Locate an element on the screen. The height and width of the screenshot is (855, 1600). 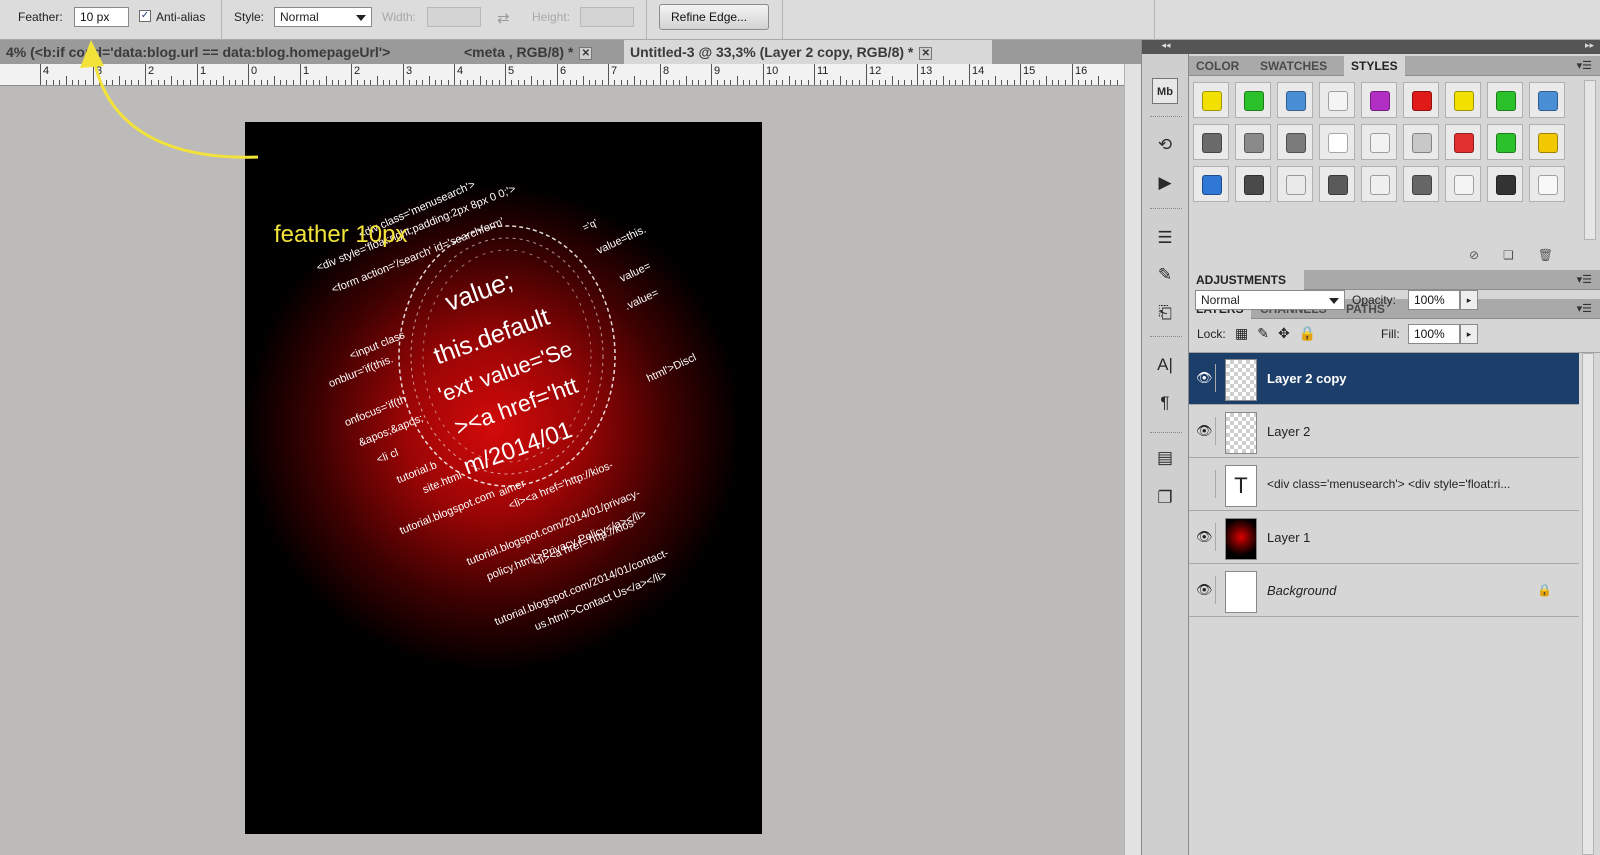
swap-icon: ⇄ is located at coordinates (503, 18).